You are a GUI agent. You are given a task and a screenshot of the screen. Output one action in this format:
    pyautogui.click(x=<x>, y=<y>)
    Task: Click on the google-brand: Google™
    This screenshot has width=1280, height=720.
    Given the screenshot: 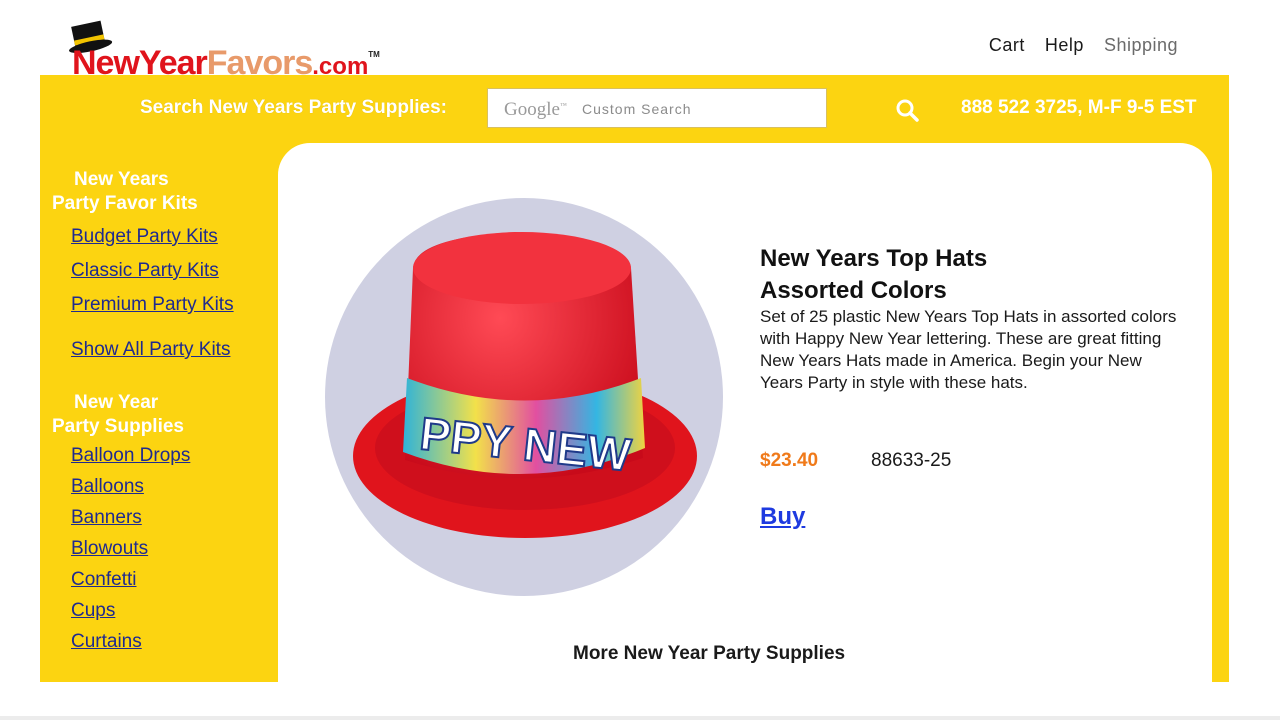 What is the action you would take?
    pyautogui.click(x=535, y=110)
    